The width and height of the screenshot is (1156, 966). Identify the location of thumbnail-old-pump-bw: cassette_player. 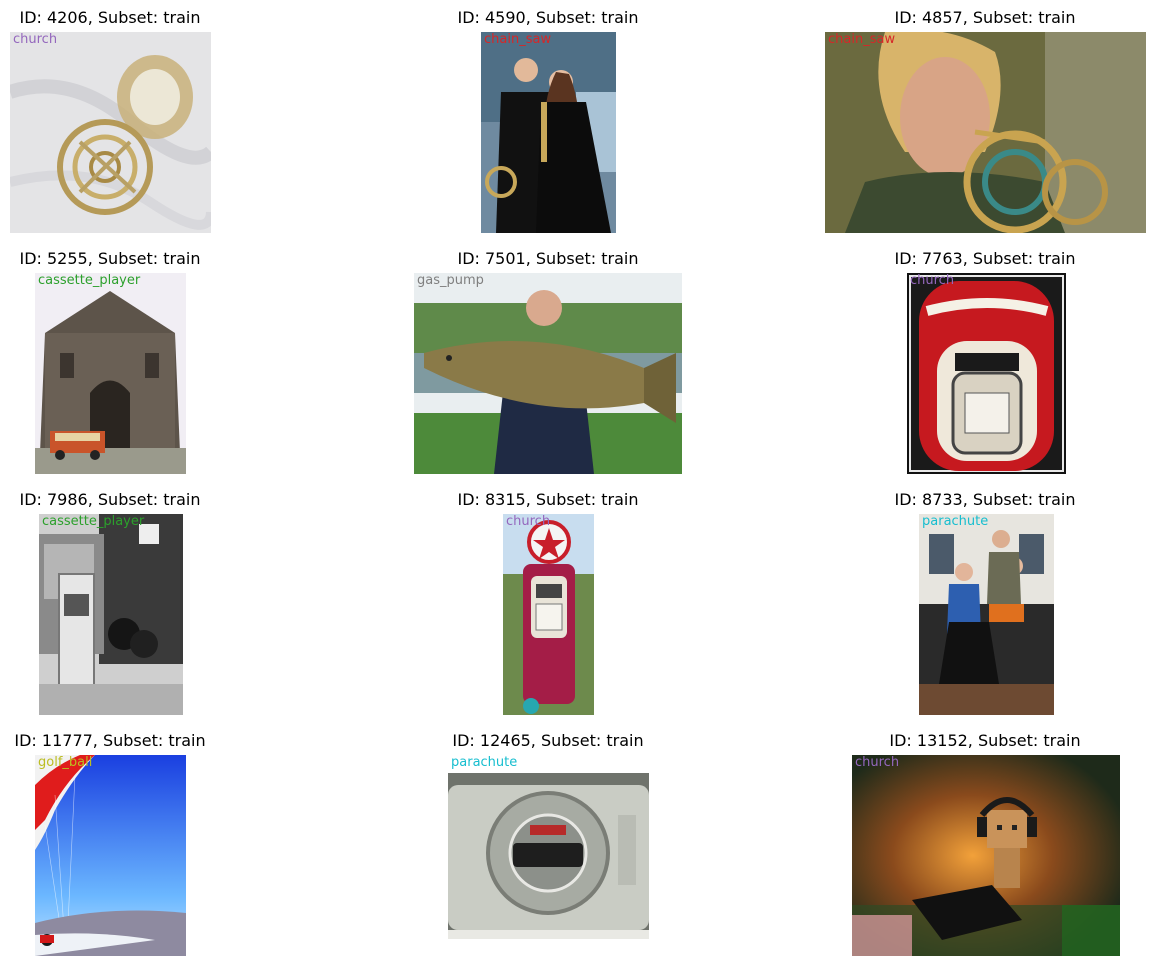
(111, 614).